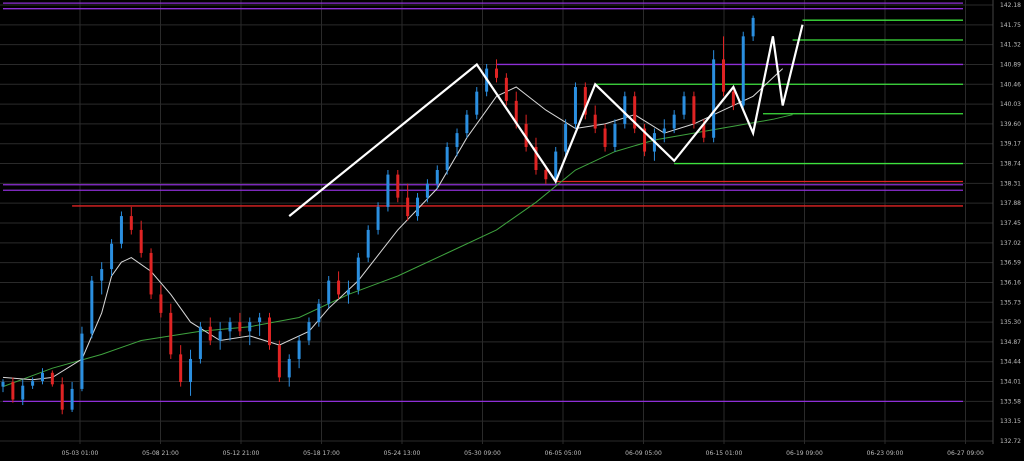  I want to click on y-tick-label: 140.89, so click(1010, 64).